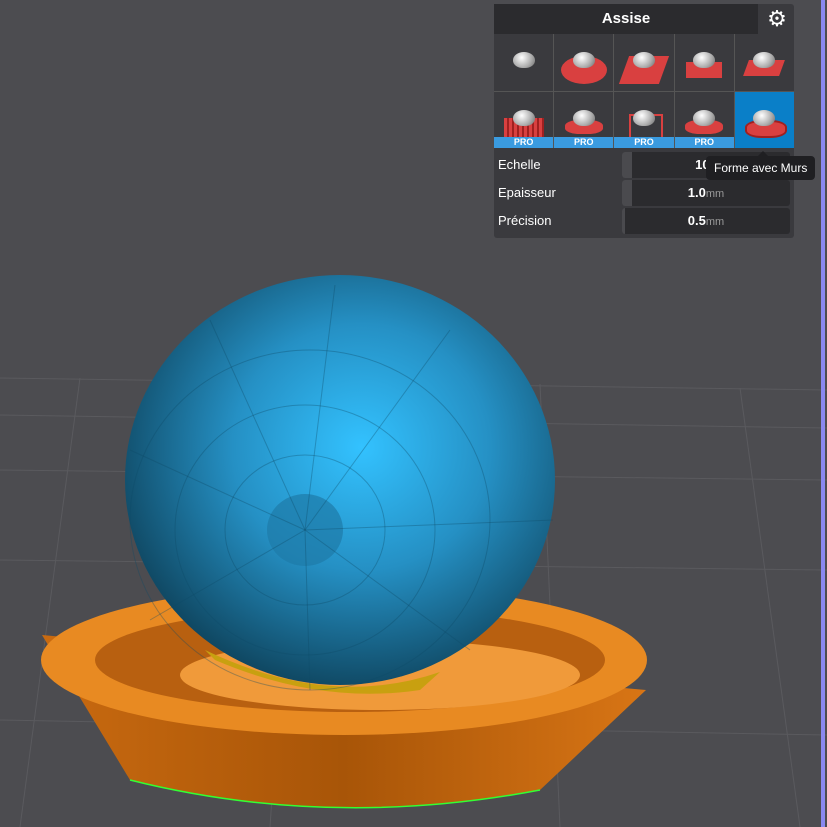 Image resolution: width=827 pixels, height=827 pixels. I want to click on support-option-shape2: PRO, so click(704, 119).